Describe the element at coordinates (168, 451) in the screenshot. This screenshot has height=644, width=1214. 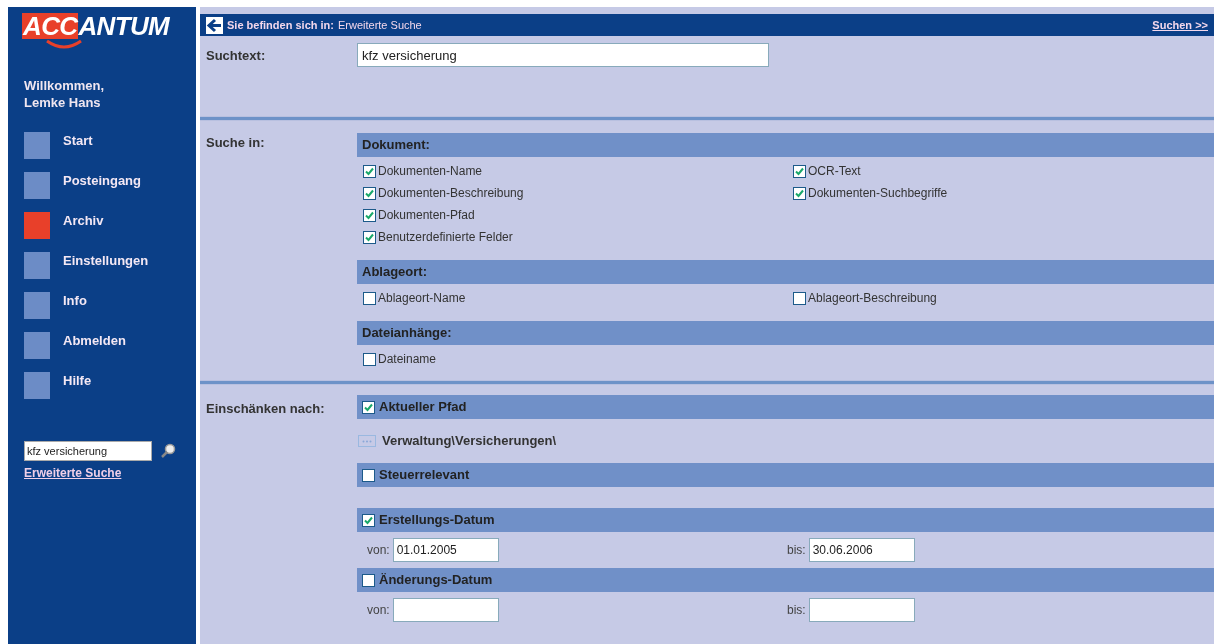
I see `search-icon` at that location.